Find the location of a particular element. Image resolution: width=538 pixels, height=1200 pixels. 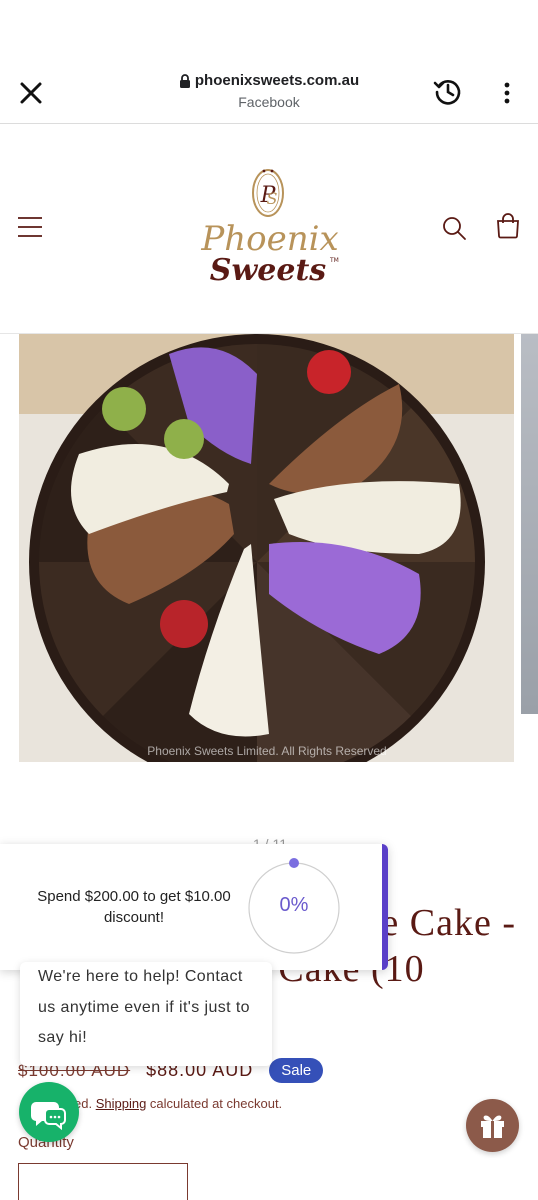

menu-button is located at coordinates (30, 227).